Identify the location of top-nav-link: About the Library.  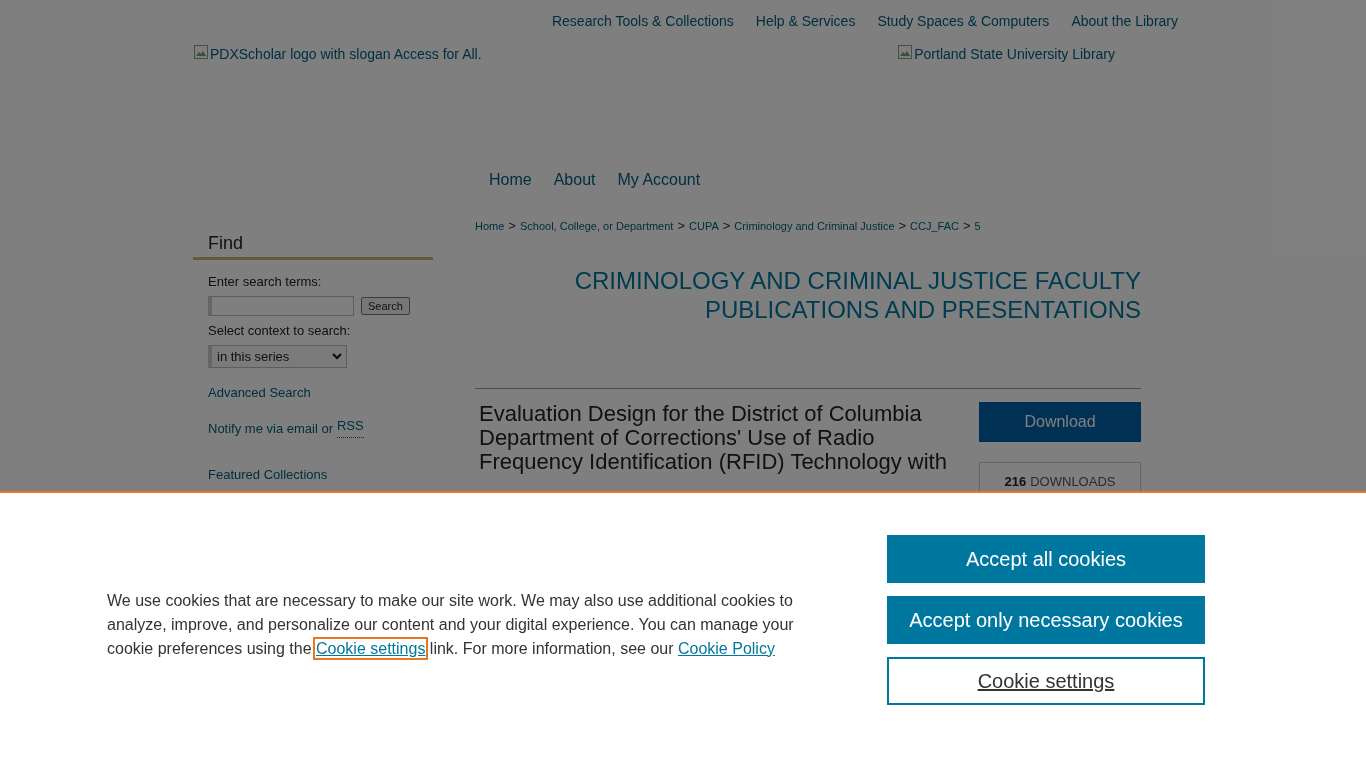
(1124, 21).